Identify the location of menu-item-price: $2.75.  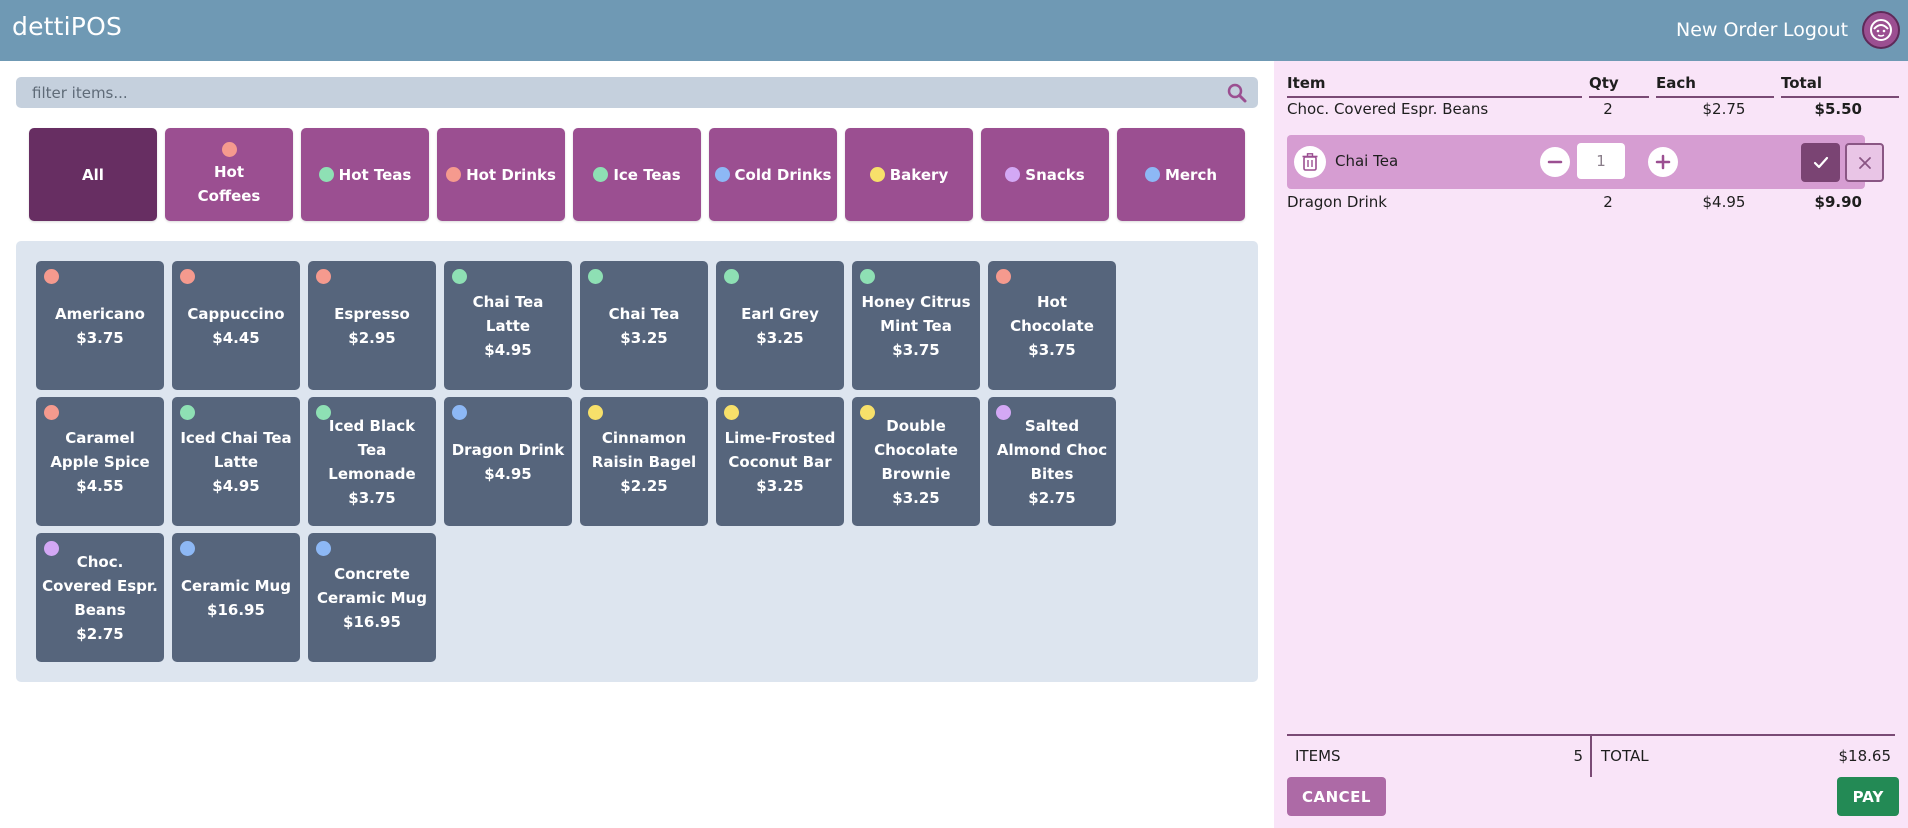
(1052, 497).